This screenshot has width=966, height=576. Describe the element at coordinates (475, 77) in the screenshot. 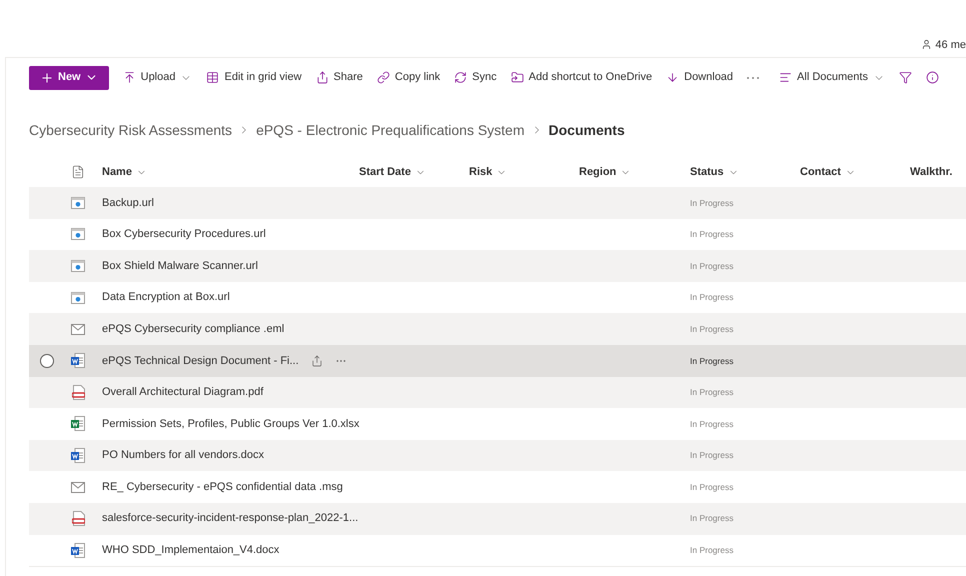

I see `toolbar-button: Sync` at that location.